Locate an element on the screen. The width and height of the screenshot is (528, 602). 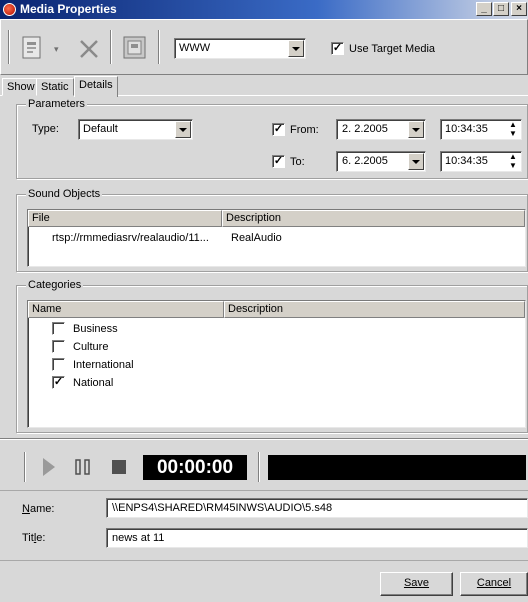
tab-details: Details is located at coordinates (96, 86).